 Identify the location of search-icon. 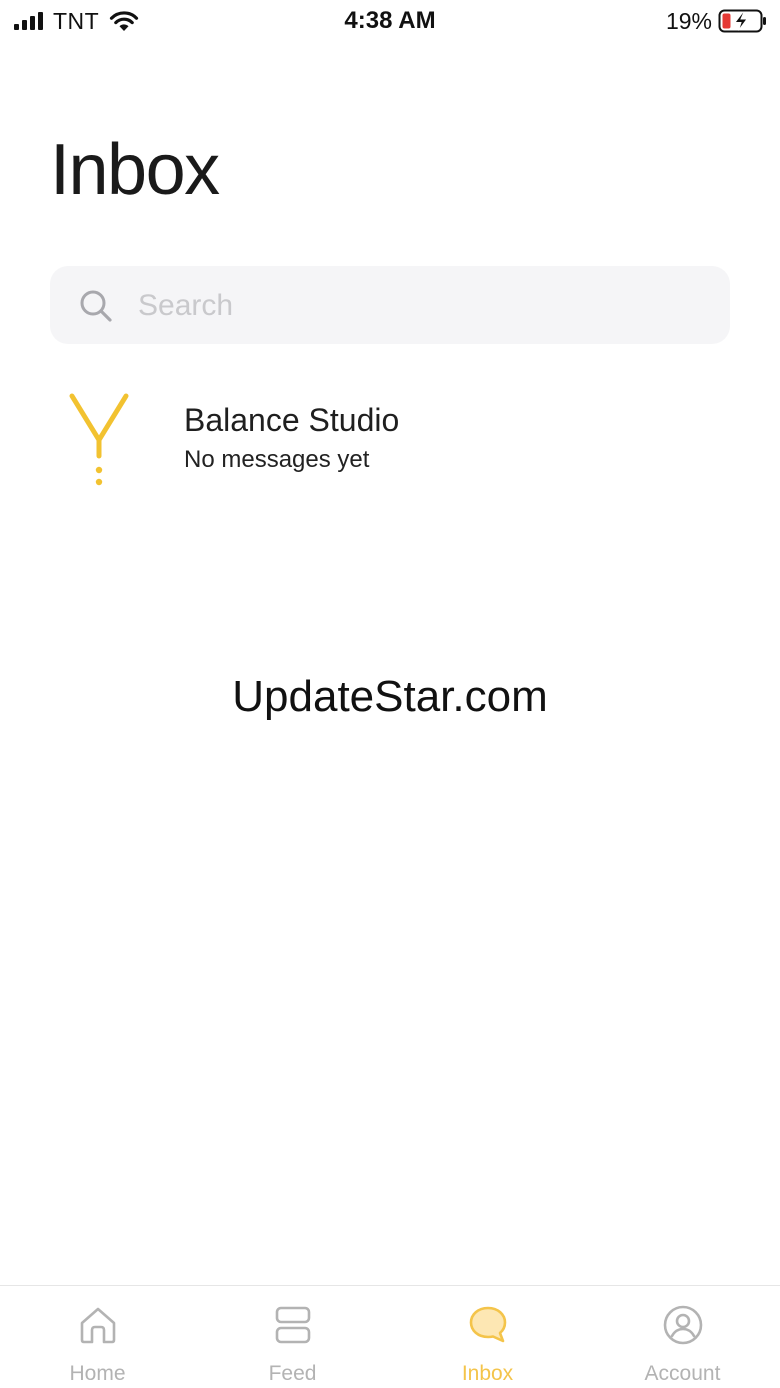
(96, 306).